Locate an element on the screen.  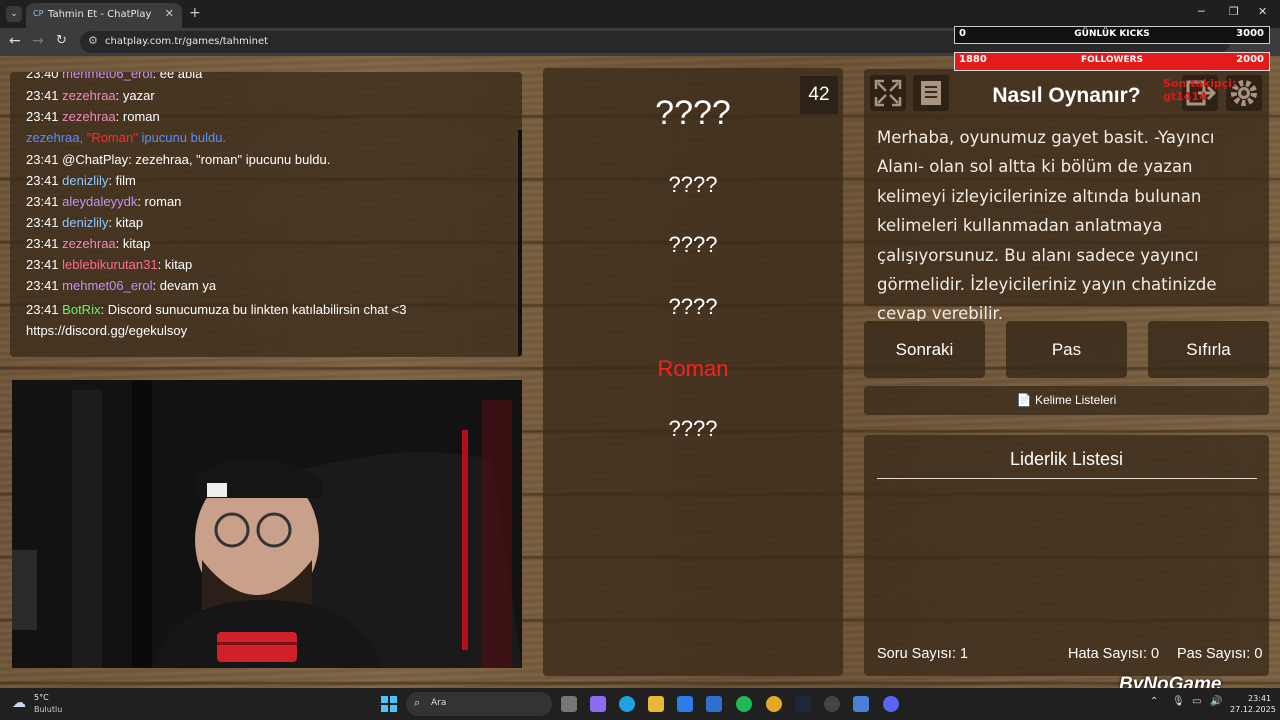
error-count: Hata Sayısı: 0 is located at coordinates (1113, 654).